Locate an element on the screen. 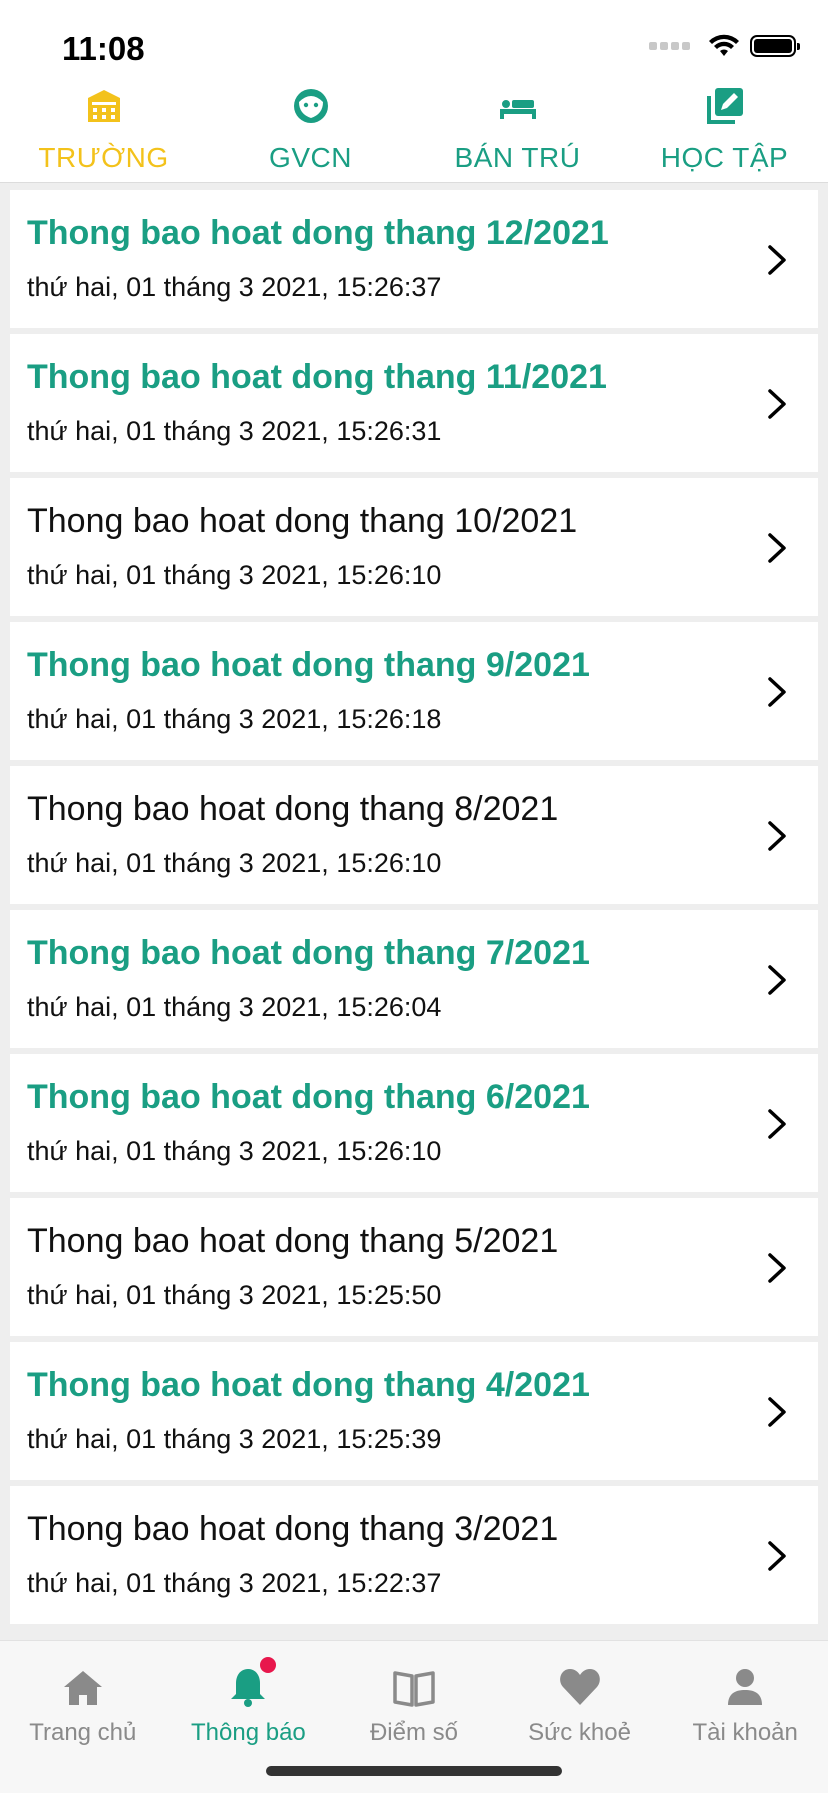  tab-label: BÁN TRÚ is located at coordinates (517, 157).